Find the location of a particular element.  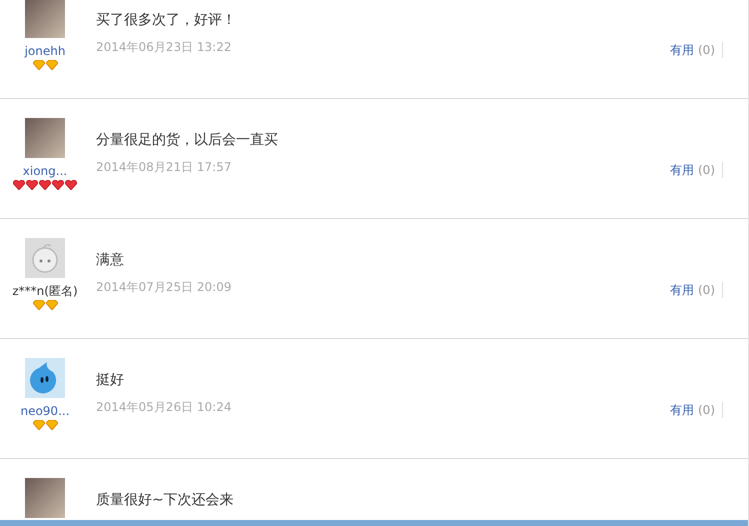

user-name: z***n(匿名) is located at coordinates (45, 291).